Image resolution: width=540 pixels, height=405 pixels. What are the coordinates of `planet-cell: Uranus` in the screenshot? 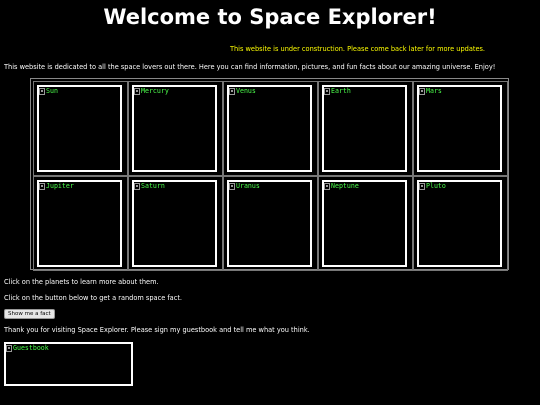 It's located at (270, 223).